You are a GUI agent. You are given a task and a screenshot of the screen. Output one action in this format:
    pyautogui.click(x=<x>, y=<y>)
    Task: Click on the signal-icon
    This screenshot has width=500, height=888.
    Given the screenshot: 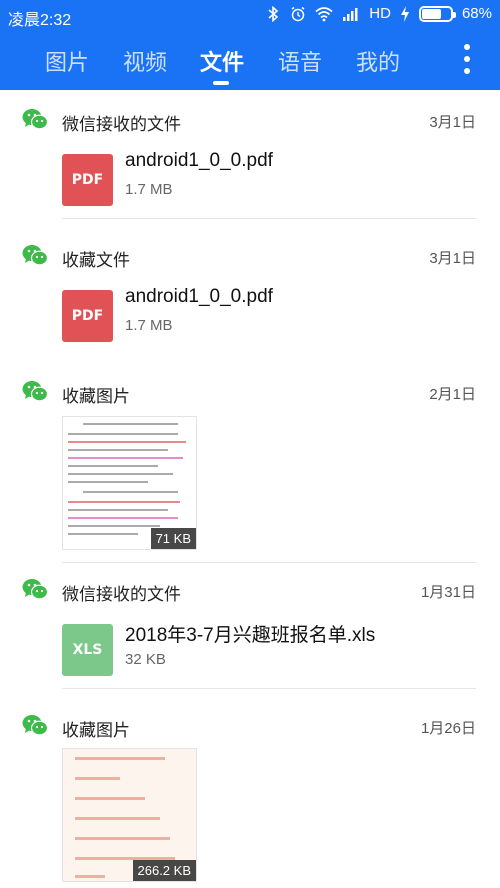 What is the action you would take?
    pyautogui.click(x=350, y=14)
    